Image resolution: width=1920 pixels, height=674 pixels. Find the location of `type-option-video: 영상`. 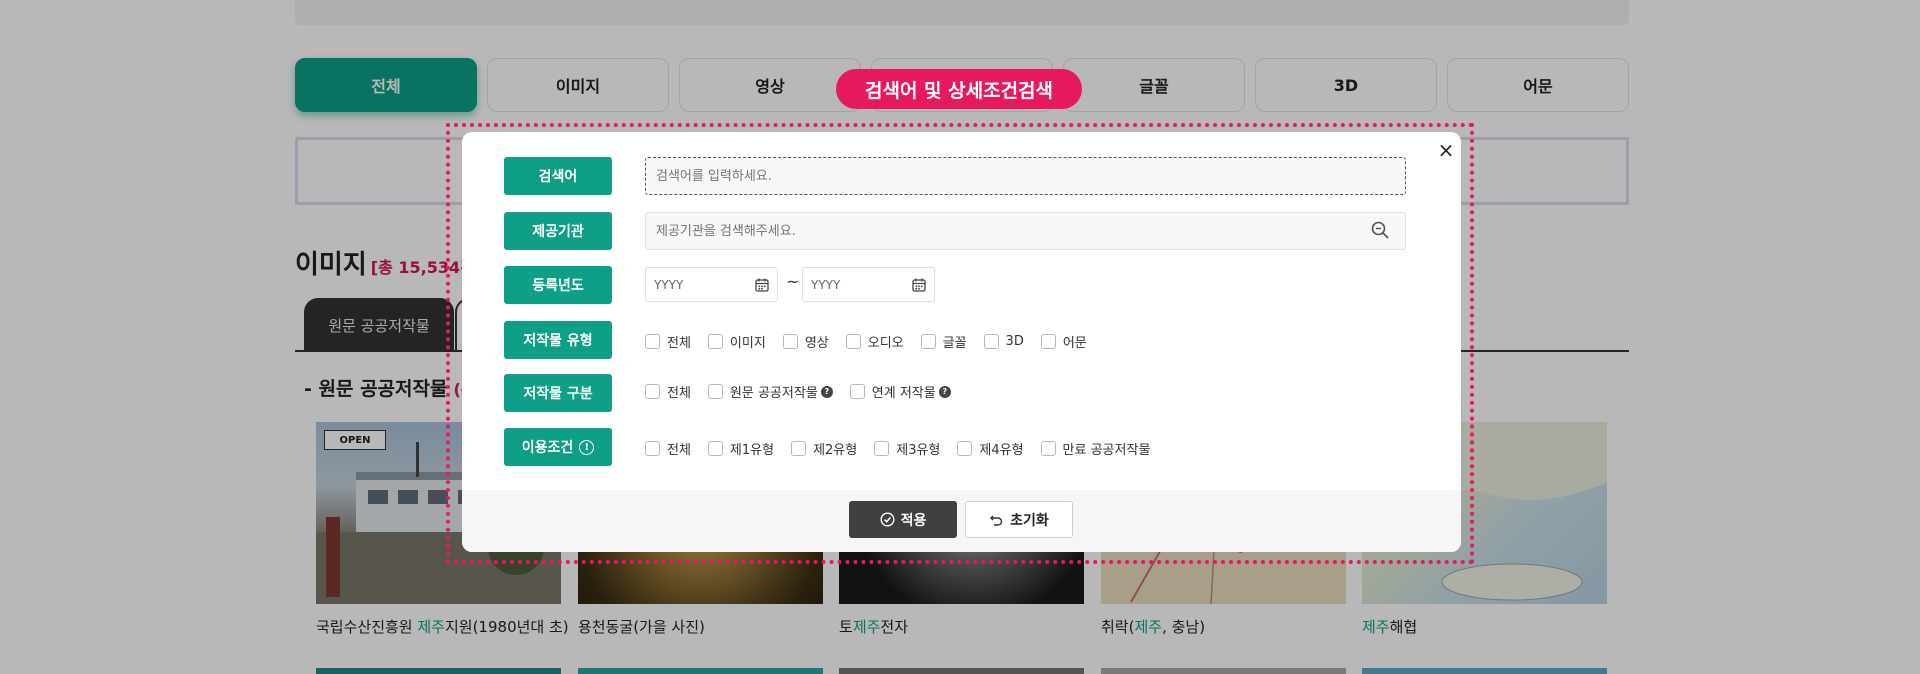

type-option-video: 영상 is located at coordinates (805, 341).